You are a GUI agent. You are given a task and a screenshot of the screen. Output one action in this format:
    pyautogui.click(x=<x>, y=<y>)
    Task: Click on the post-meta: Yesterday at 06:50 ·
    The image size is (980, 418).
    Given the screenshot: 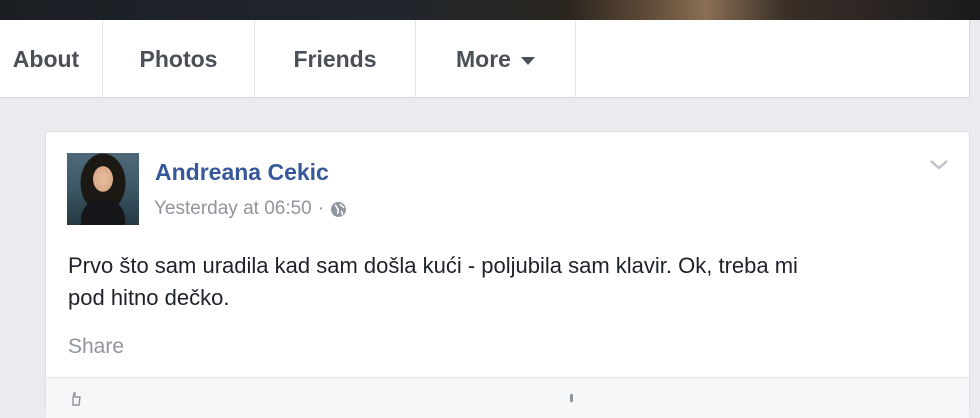 What is the action you would take?
    pyautogui.click(x=250, y=209)
    